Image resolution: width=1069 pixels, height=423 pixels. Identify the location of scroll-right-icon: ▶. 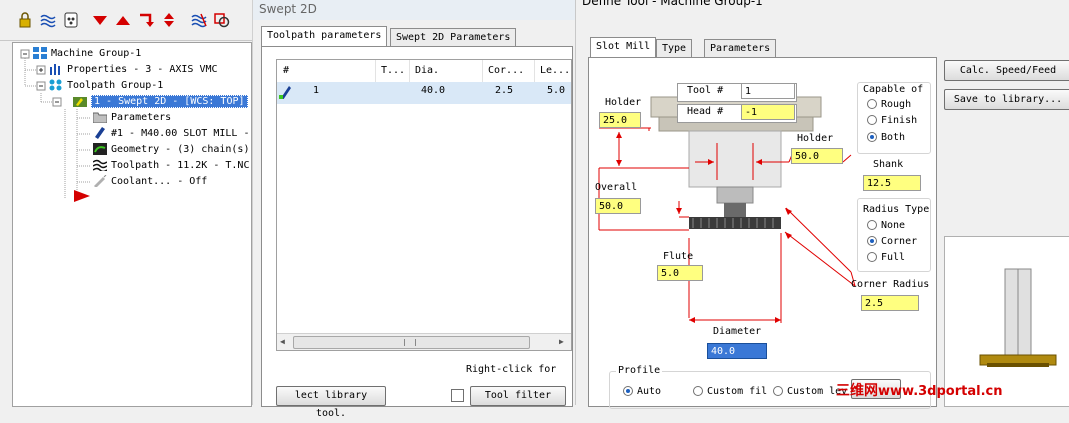
(561, 341).